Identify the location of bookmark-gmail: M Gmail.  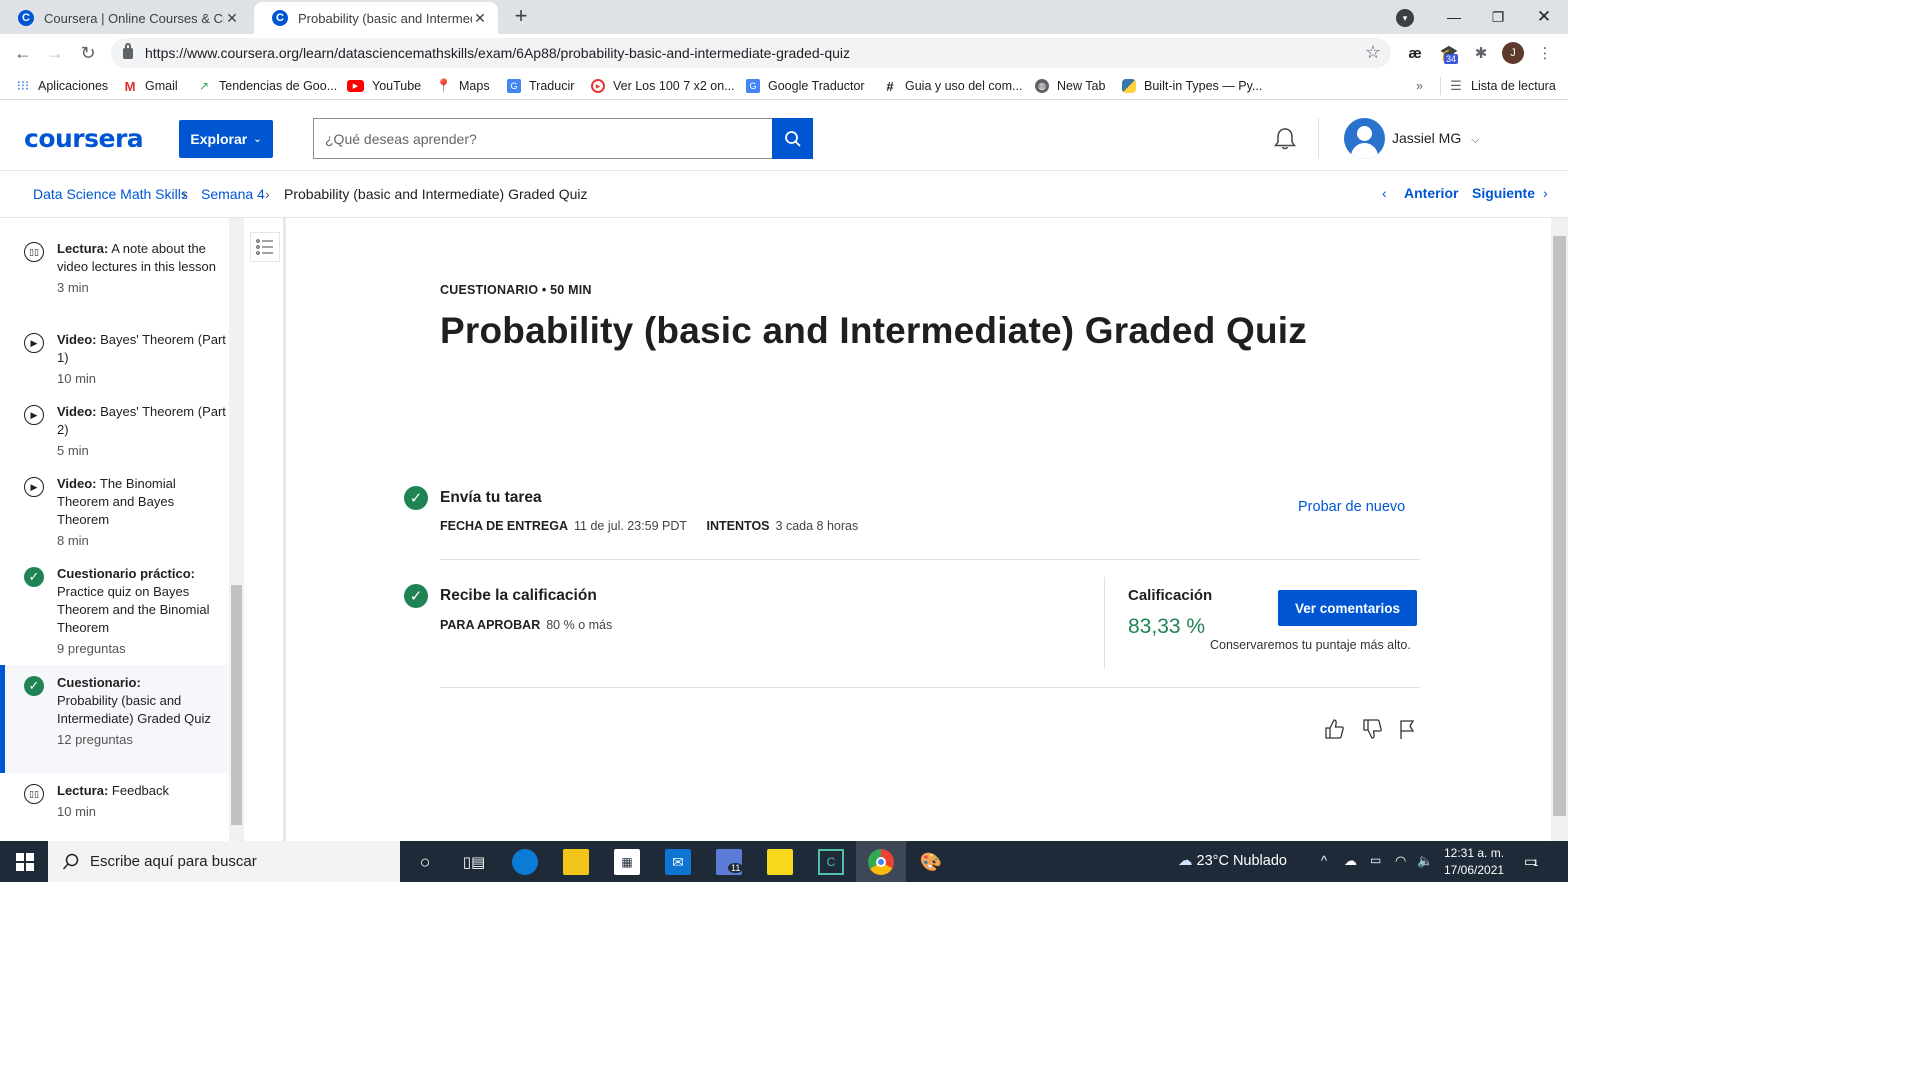
(150, 86).